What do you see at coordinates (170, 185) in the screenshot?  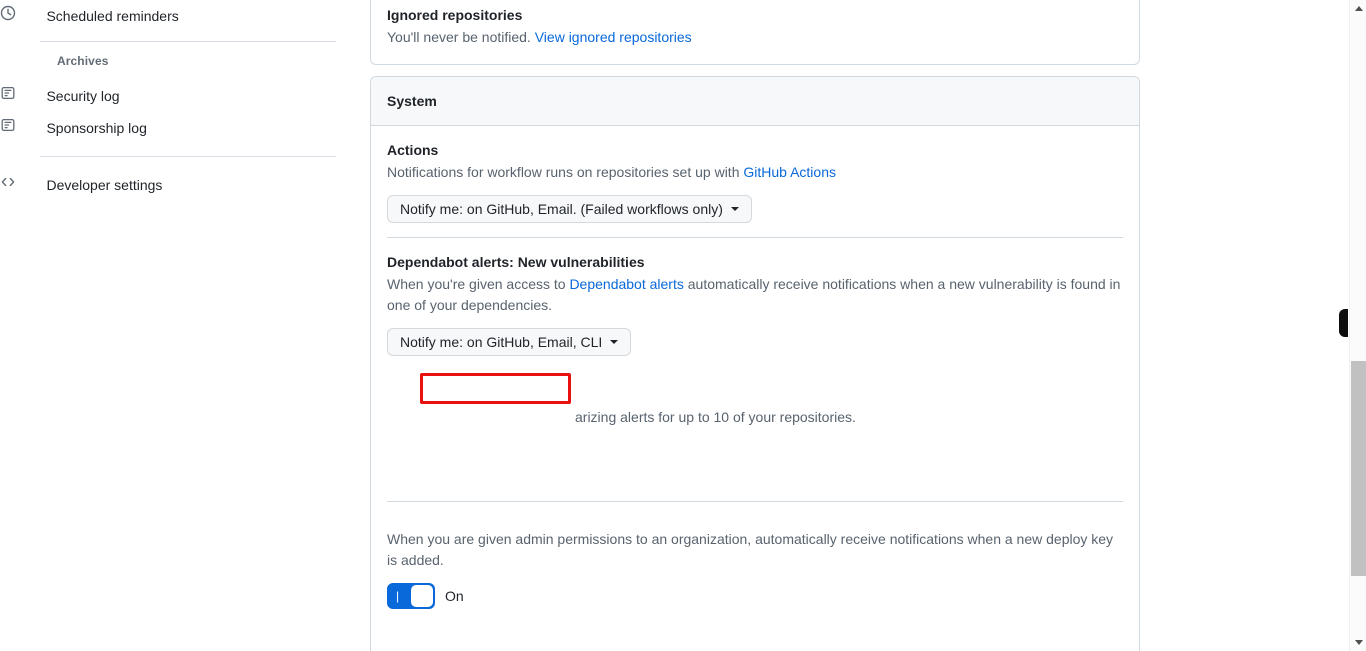 I see `sidebar-item-developer-settings: Developer settings` at bounding box center [170, 185].